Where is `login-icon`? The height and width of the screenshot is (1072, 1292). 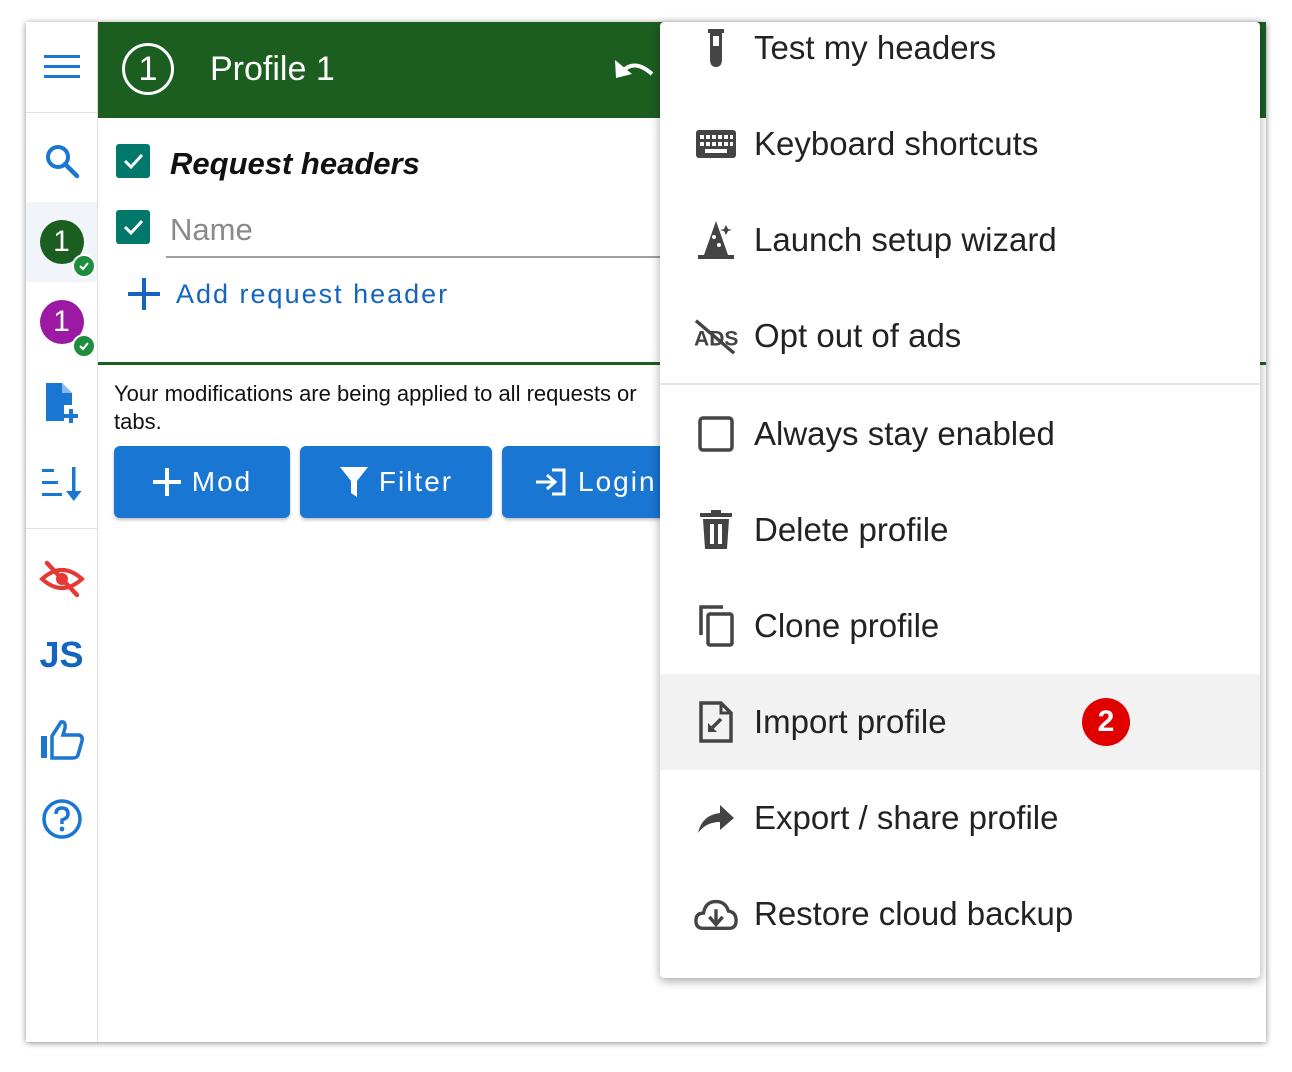 login-icon is located at coordinates (551, 482).